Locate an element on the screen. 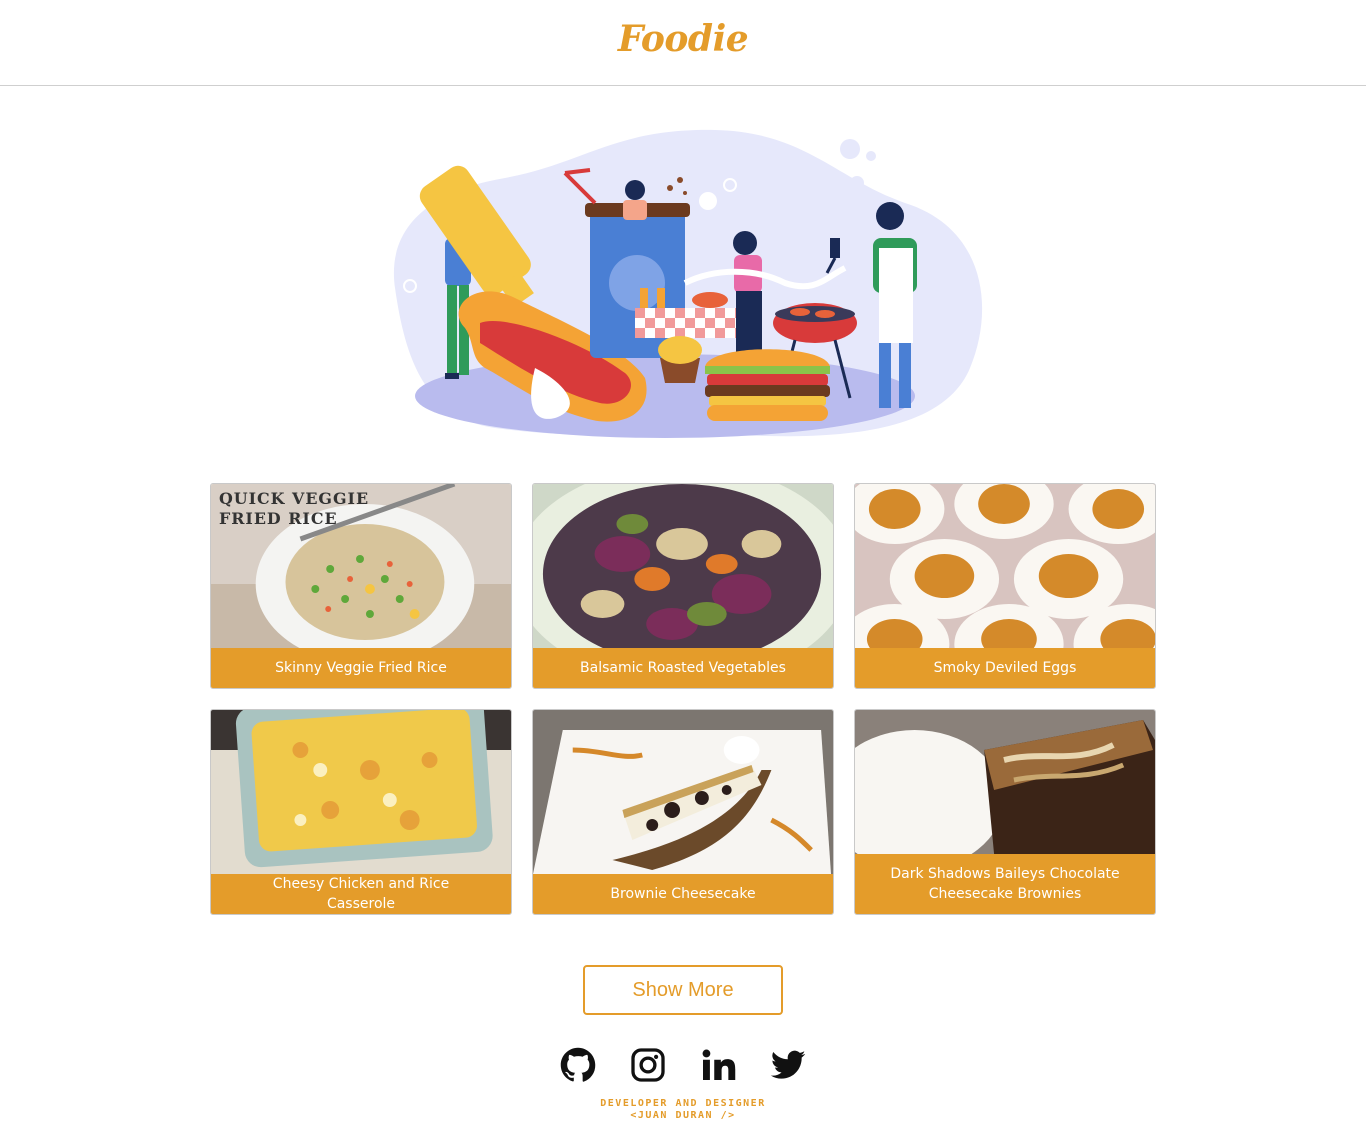  footer-credit-role: DEVELOPER AND DESIGNER is located at coordinates (683, 1103).